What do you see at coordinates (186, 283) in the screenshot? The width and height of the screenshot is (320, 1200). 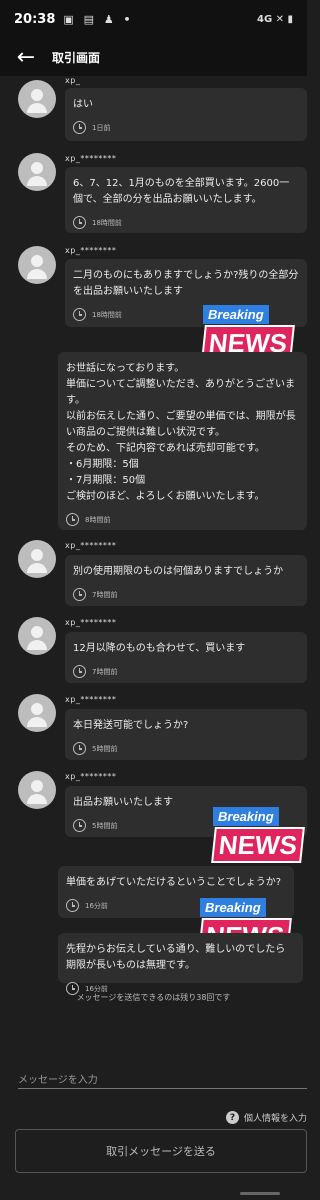 I see `message-text: 二月のものにもありますでしょうか?残りの全部分を出品お願いいたします` at bounding box center [186, 283].